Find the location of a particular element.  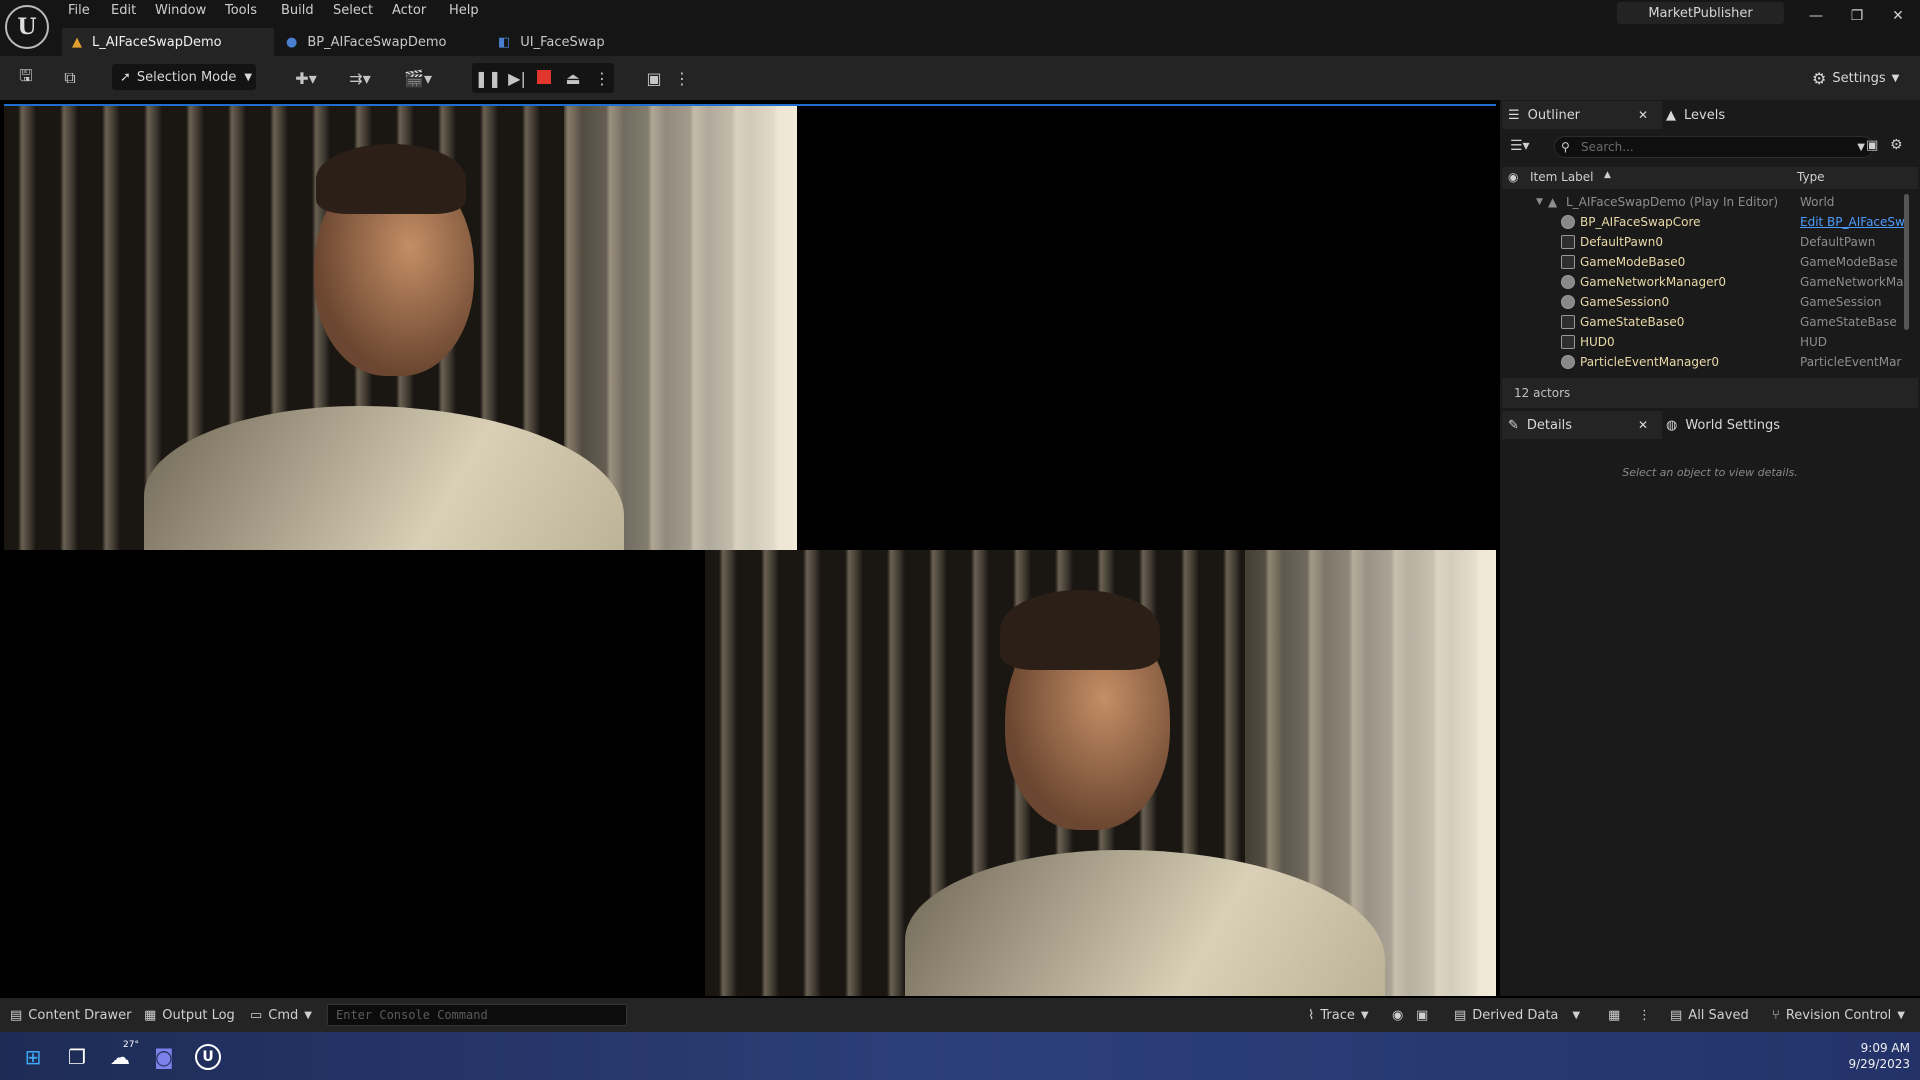

content-drawer-button: ▤ Content Drawer is located at coordinates (70, 1015).